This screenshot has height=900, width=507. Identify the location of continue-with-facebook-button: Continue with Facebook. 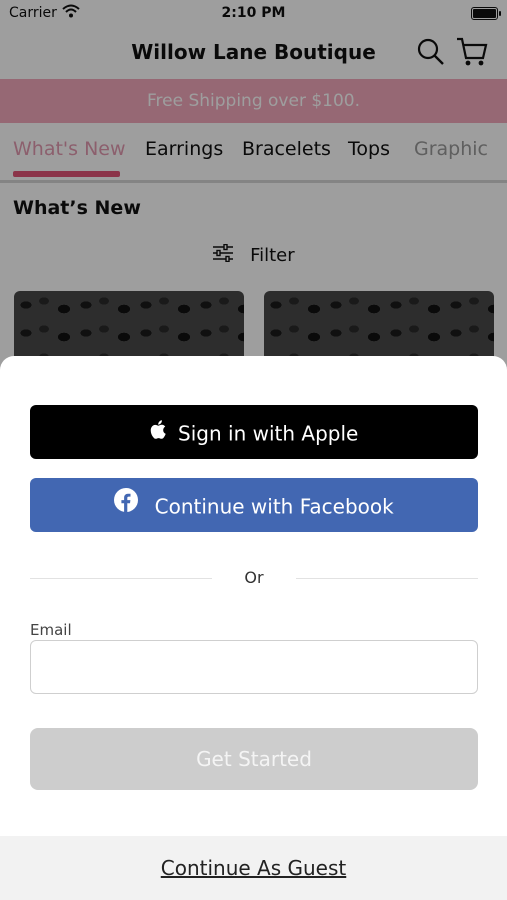
(254, 505).